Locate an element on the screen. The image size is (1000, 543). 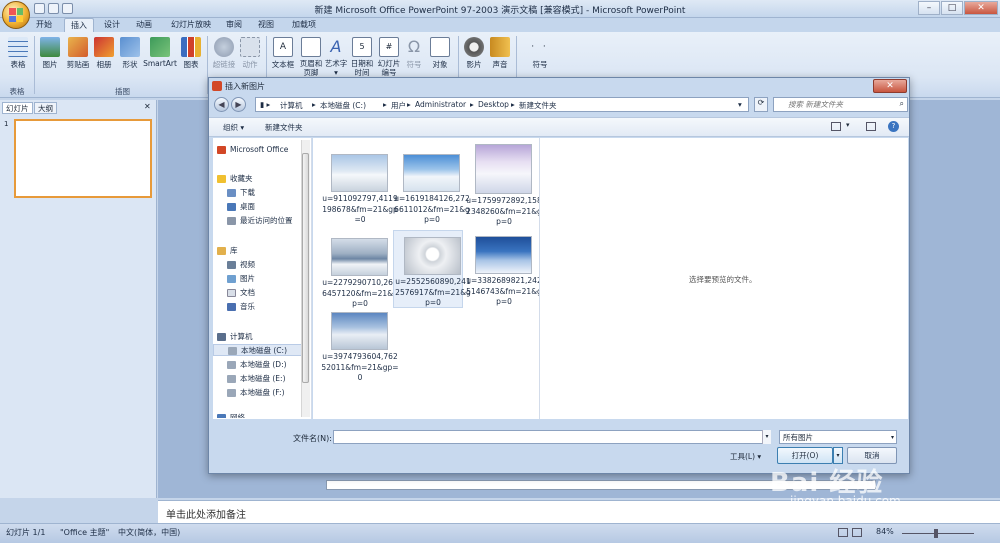
chart-button: 图表 is located at coordinates (191, 60).